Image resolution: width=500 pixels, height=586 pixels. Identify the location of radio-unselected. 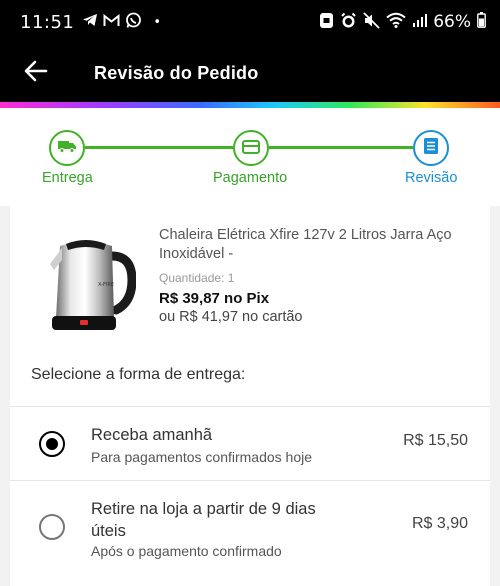
(52, 527).